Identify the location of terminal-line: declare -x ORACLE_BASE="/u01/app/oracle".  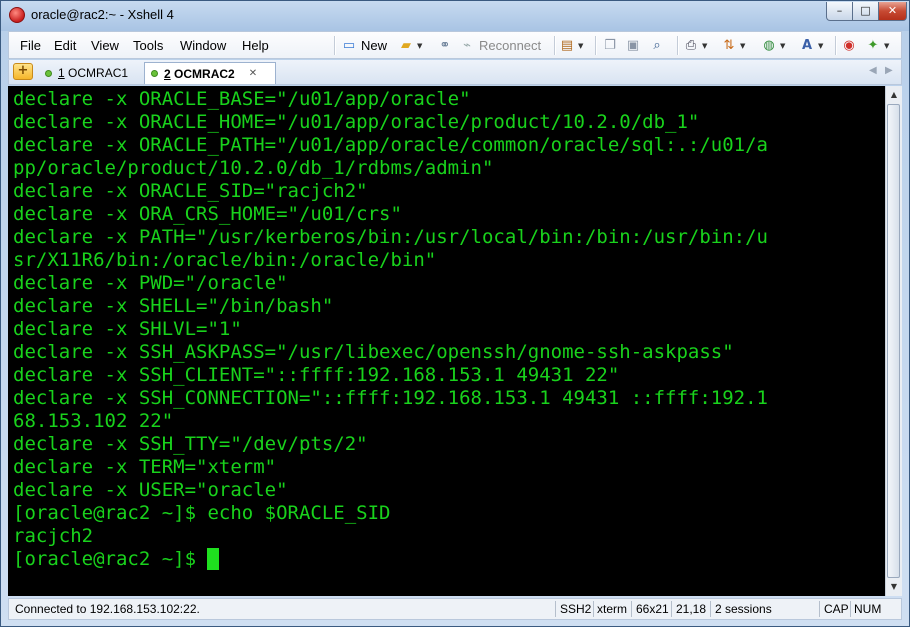
(242, 99).